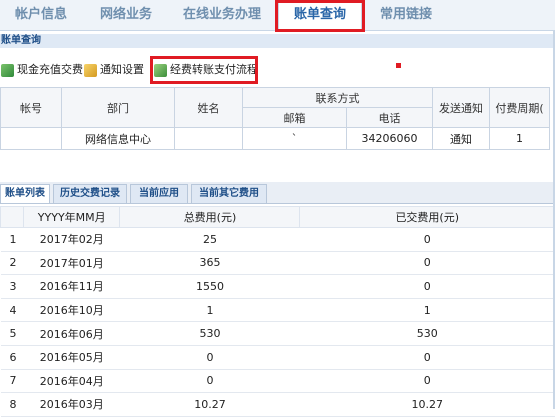 This screenshot has height=417, width=555. I want to click on tab-online-services: 在线业务办理, so click(222, 15).